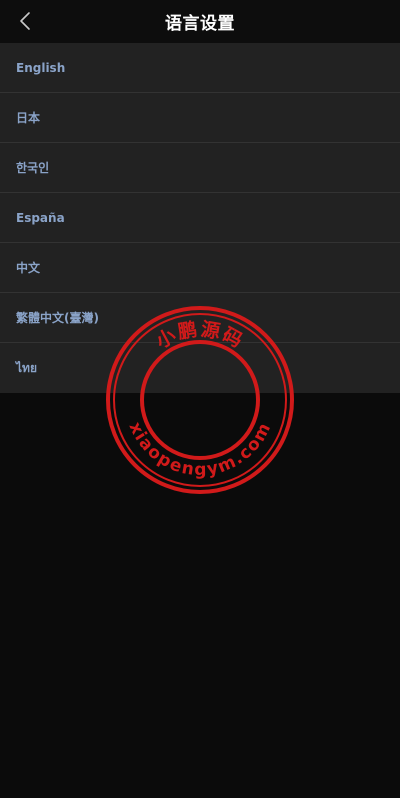 This screenshot has height=798, width=400. I want to click on language-label: ไทย, so click(26, 367).